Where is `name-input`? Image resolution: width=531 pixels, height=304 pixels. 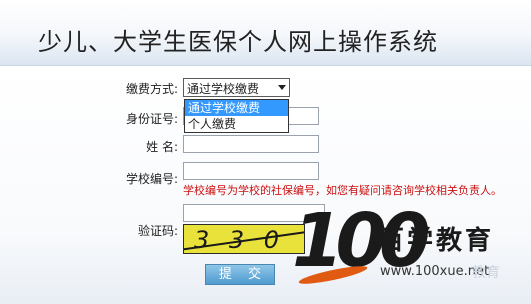 name-input is located at coordinates (251, 144).